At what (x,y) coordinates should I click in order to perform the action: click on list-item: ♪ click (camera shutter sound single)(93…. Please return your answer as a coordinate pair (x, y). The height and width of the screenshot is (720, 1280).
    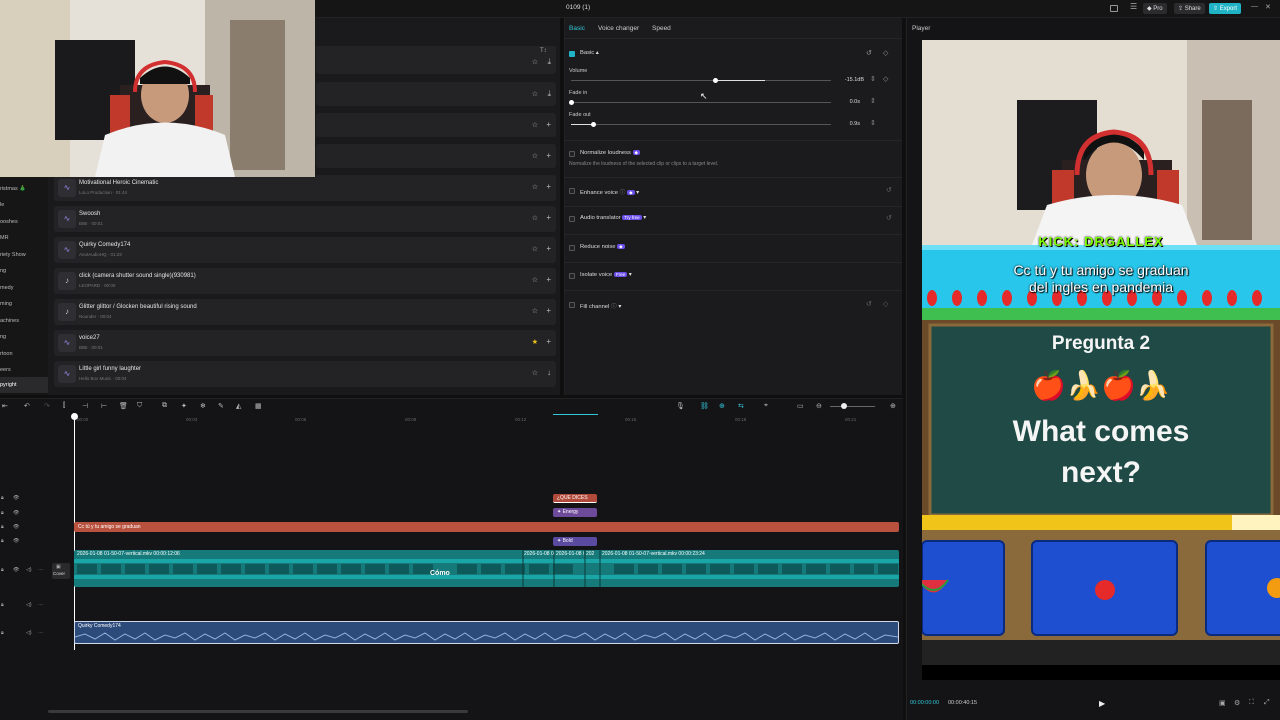
    Looking at the image, I should click on (305, 281).